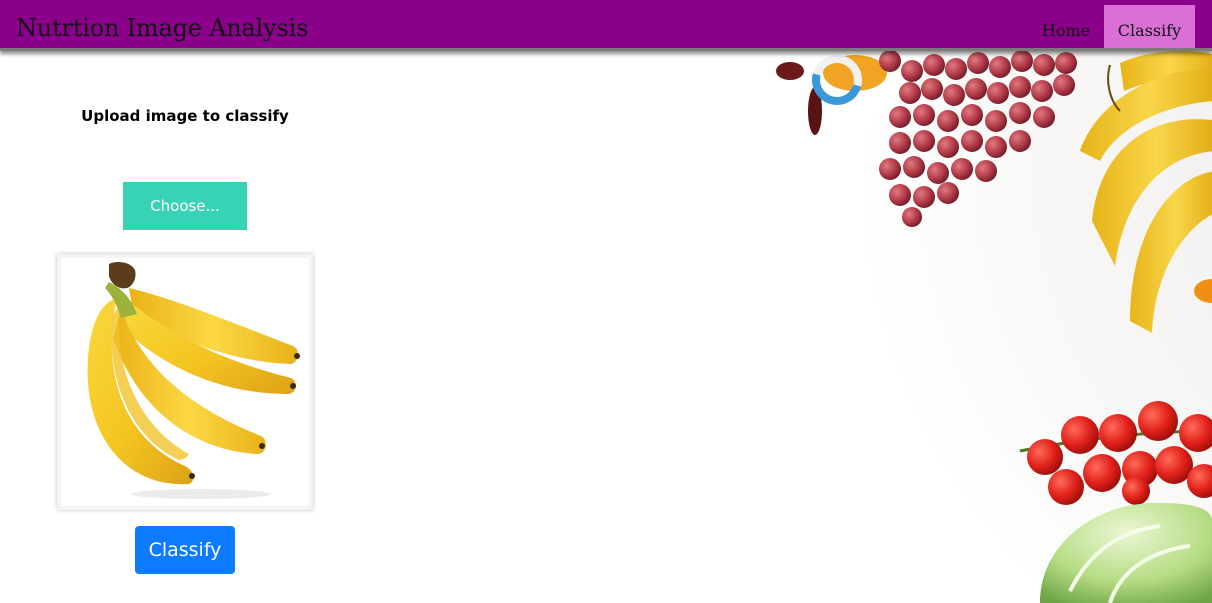  Describe the element at coordinates (1066, 26) in the screenshot. I see `nav-home-link: Home` at that location.